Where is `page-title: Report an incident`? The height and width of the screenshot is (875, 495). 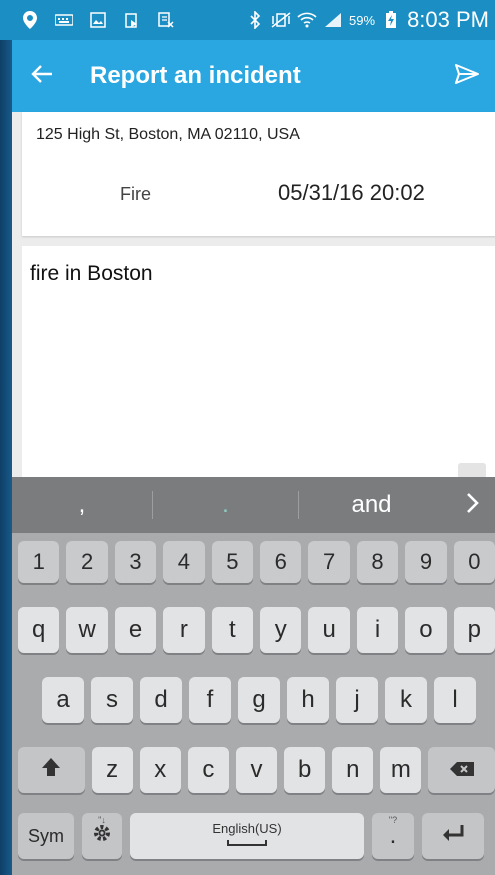 page-title: Report an incident is located at coordinates (195, 75).